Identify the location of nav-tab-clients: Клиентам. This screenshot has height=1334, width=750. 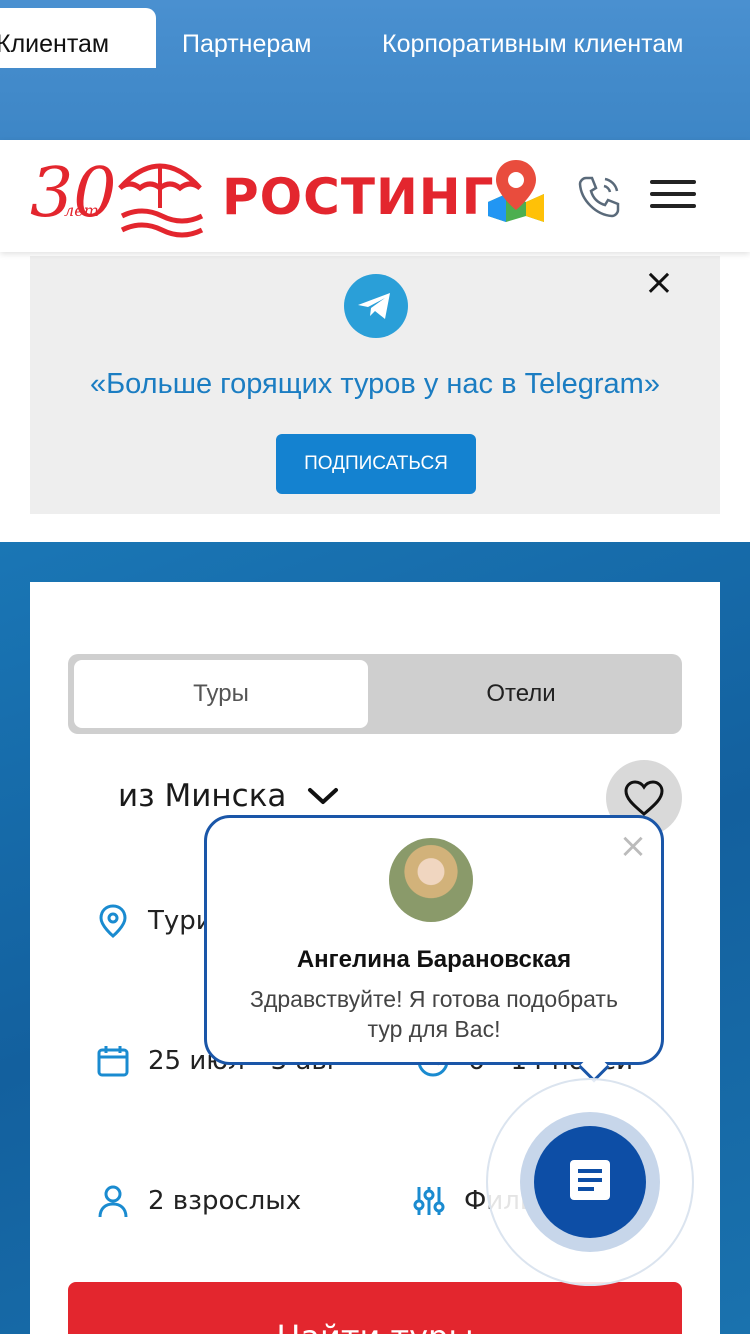
(78, 38).